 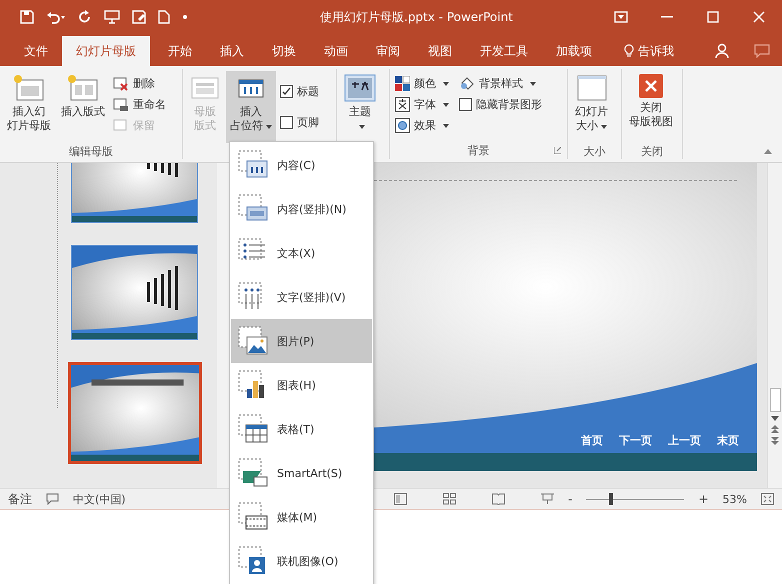 What do you see at coordinates (504, 51) in the screenshot?
I see `ribbon-tab: 开发工具` at bounding box center [504, 51].